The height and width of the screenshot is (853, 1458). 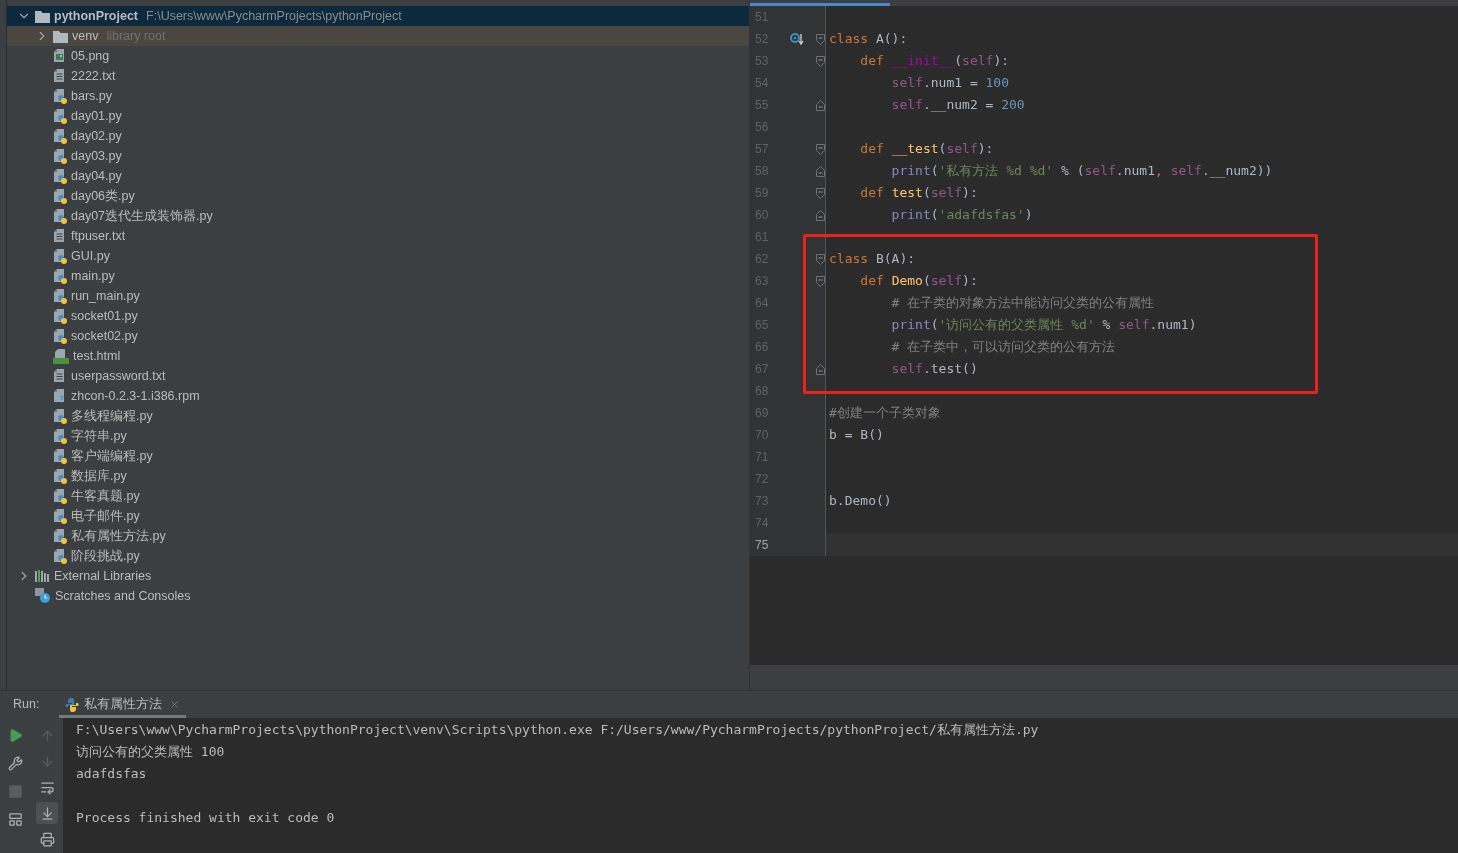 What do you see at coordinates (797, 39) in the screenshot?
I see `override-marker-icon` at bounding box center [797, 39].